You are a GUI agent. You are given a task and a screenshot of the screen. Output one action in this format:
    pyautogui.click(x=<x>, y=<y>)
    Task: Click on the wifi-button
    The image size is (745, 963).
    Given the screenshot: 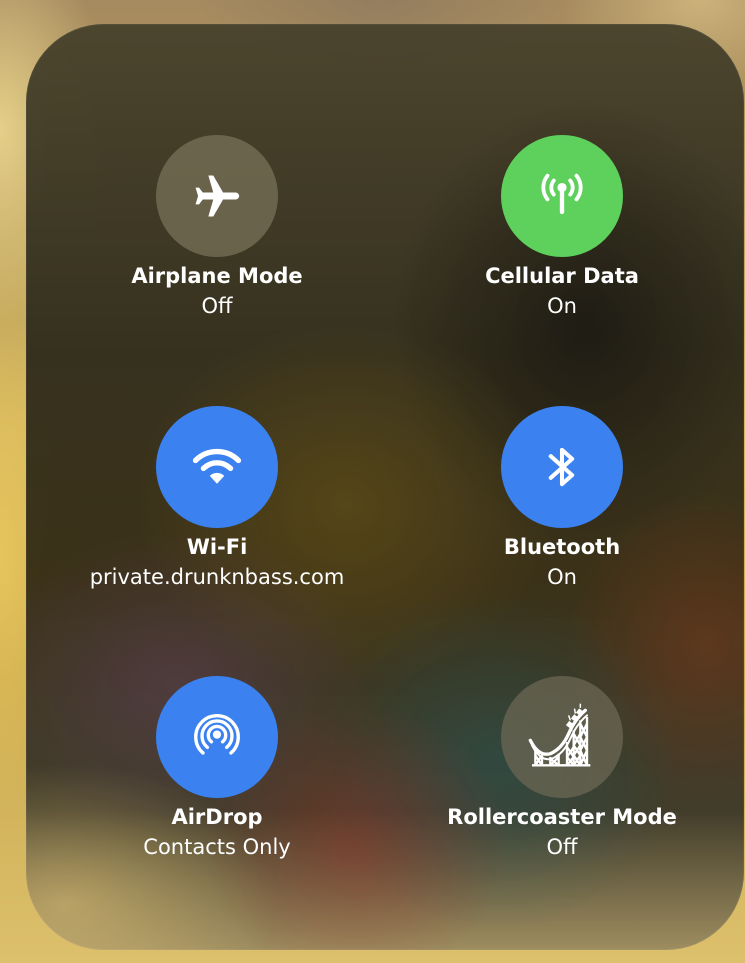 What is the action you would take?
    pyautogui.click(x=217, y=467)
    